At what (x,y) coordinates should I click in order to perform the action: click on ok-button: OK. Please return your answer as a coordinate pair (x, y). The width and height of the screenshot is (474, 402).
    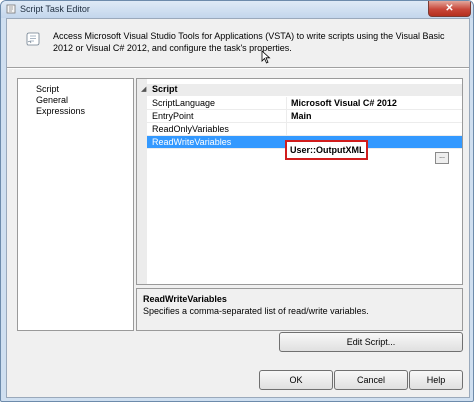
    Looking at the image, I should click on (296, 380).